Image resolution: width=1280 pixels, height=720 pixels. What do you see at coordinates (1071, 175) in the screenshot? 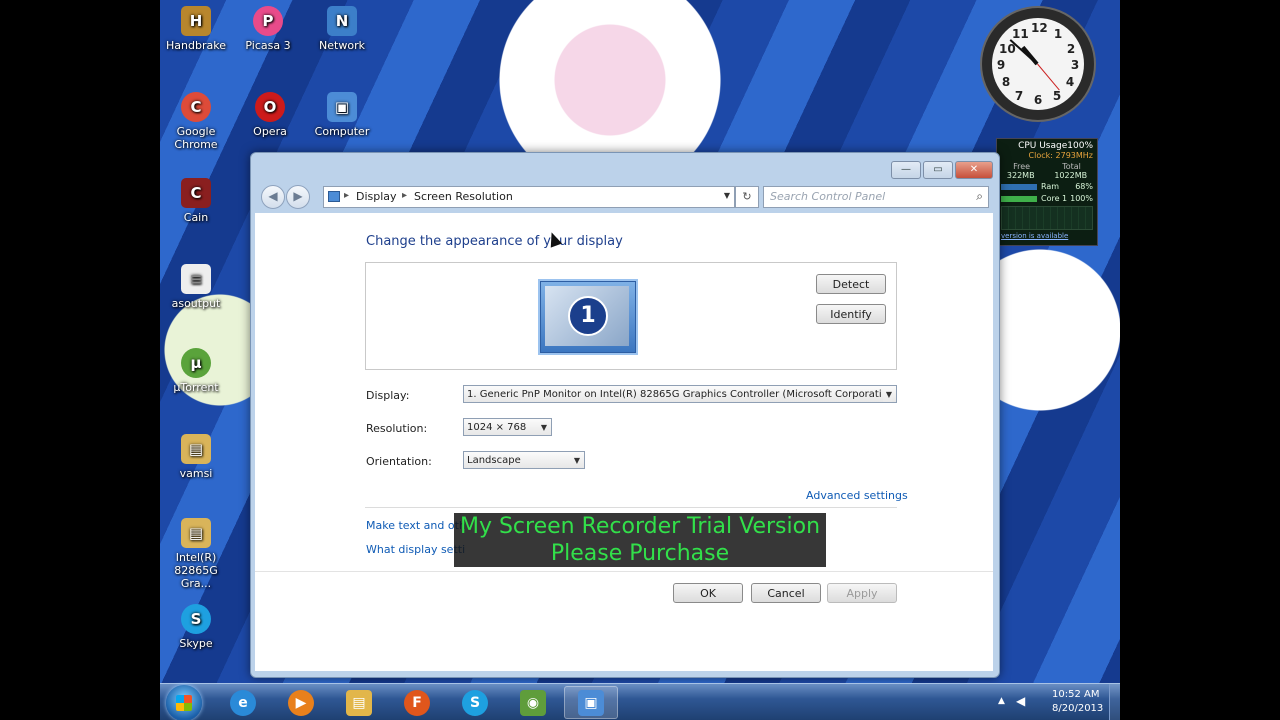
I see `ram-total-value: 1022MB` at bounding box center [1071, 175].